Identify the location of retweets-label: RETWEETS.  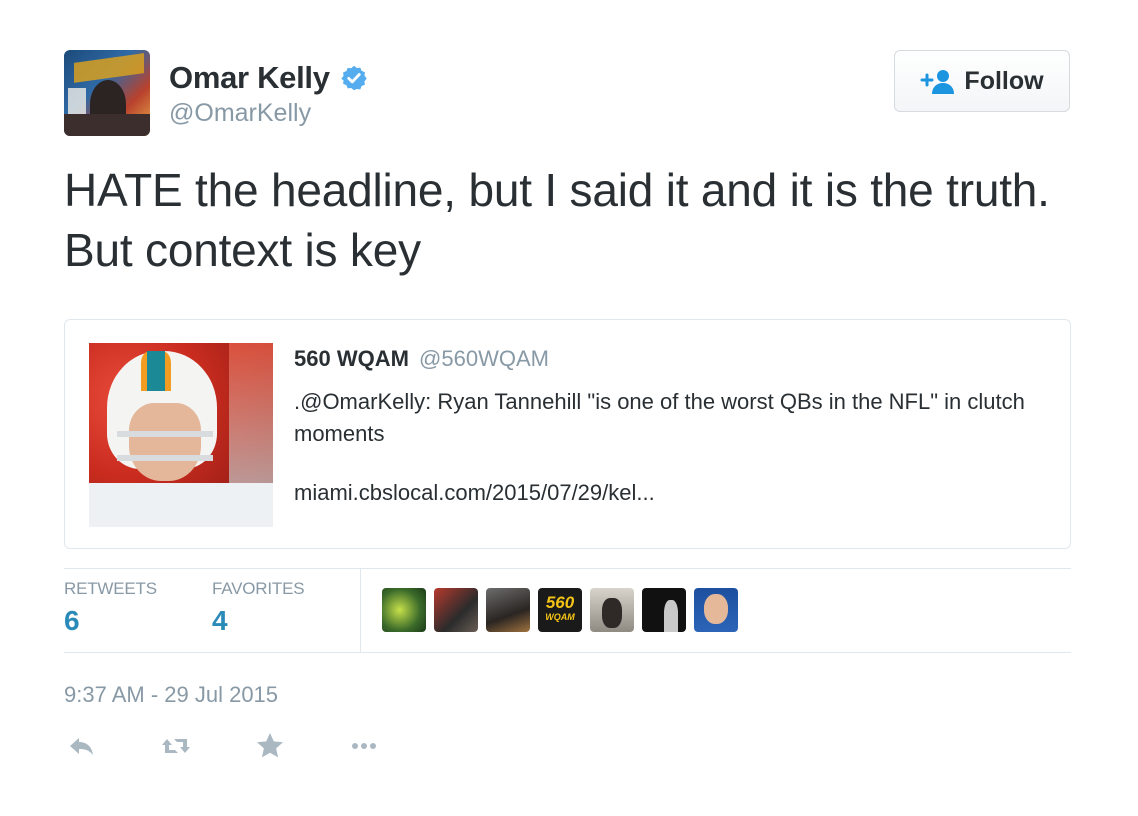
(110, 588).